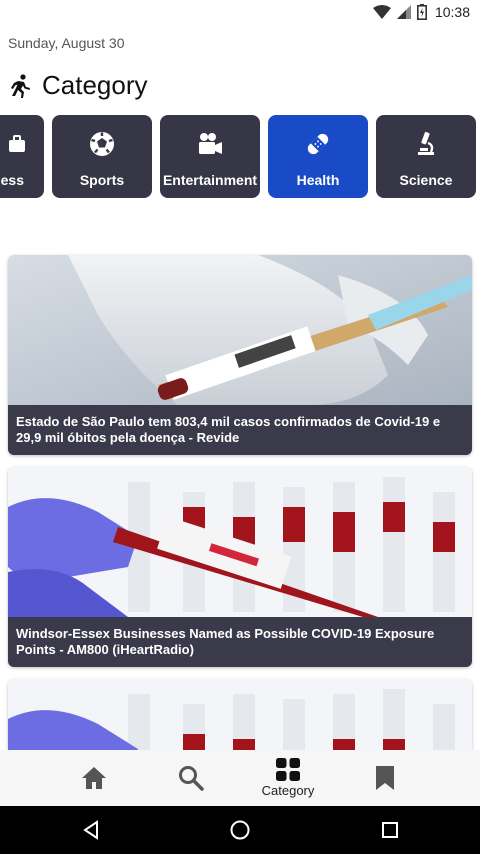 The height and width of the screenshot is (854, 480). Describe the element at coordinates (17, 144) in the screenshot. I see `briefcase-icon` at that location.